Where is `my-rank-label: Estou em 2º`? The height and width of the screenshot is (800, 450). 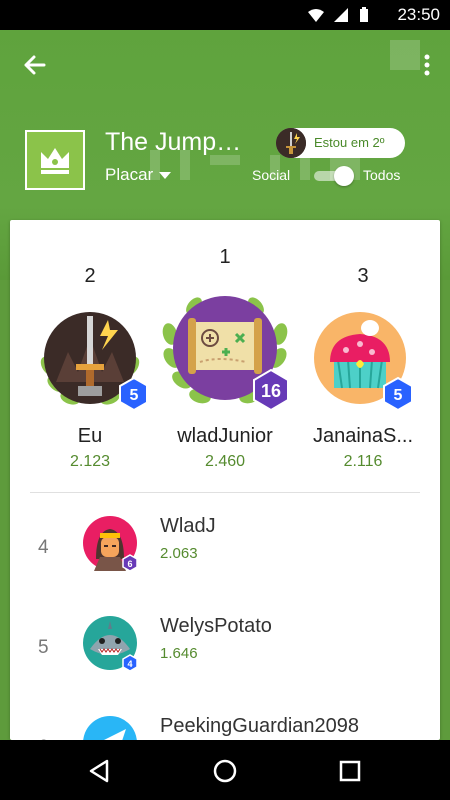
my-rank-label: Estou em 2º is located at coordinates (349, 142).